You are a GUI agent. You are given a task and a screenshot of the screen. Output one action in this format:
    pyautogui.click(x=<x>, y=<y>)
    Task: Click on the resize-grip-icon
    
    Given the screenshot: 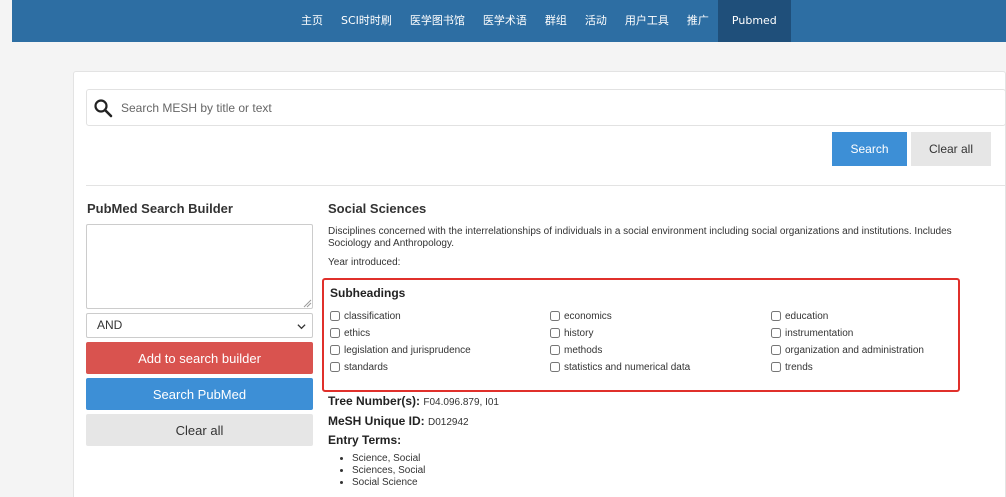 What is the action you would take?
    pyautogui.click(x=307, y=303)
    